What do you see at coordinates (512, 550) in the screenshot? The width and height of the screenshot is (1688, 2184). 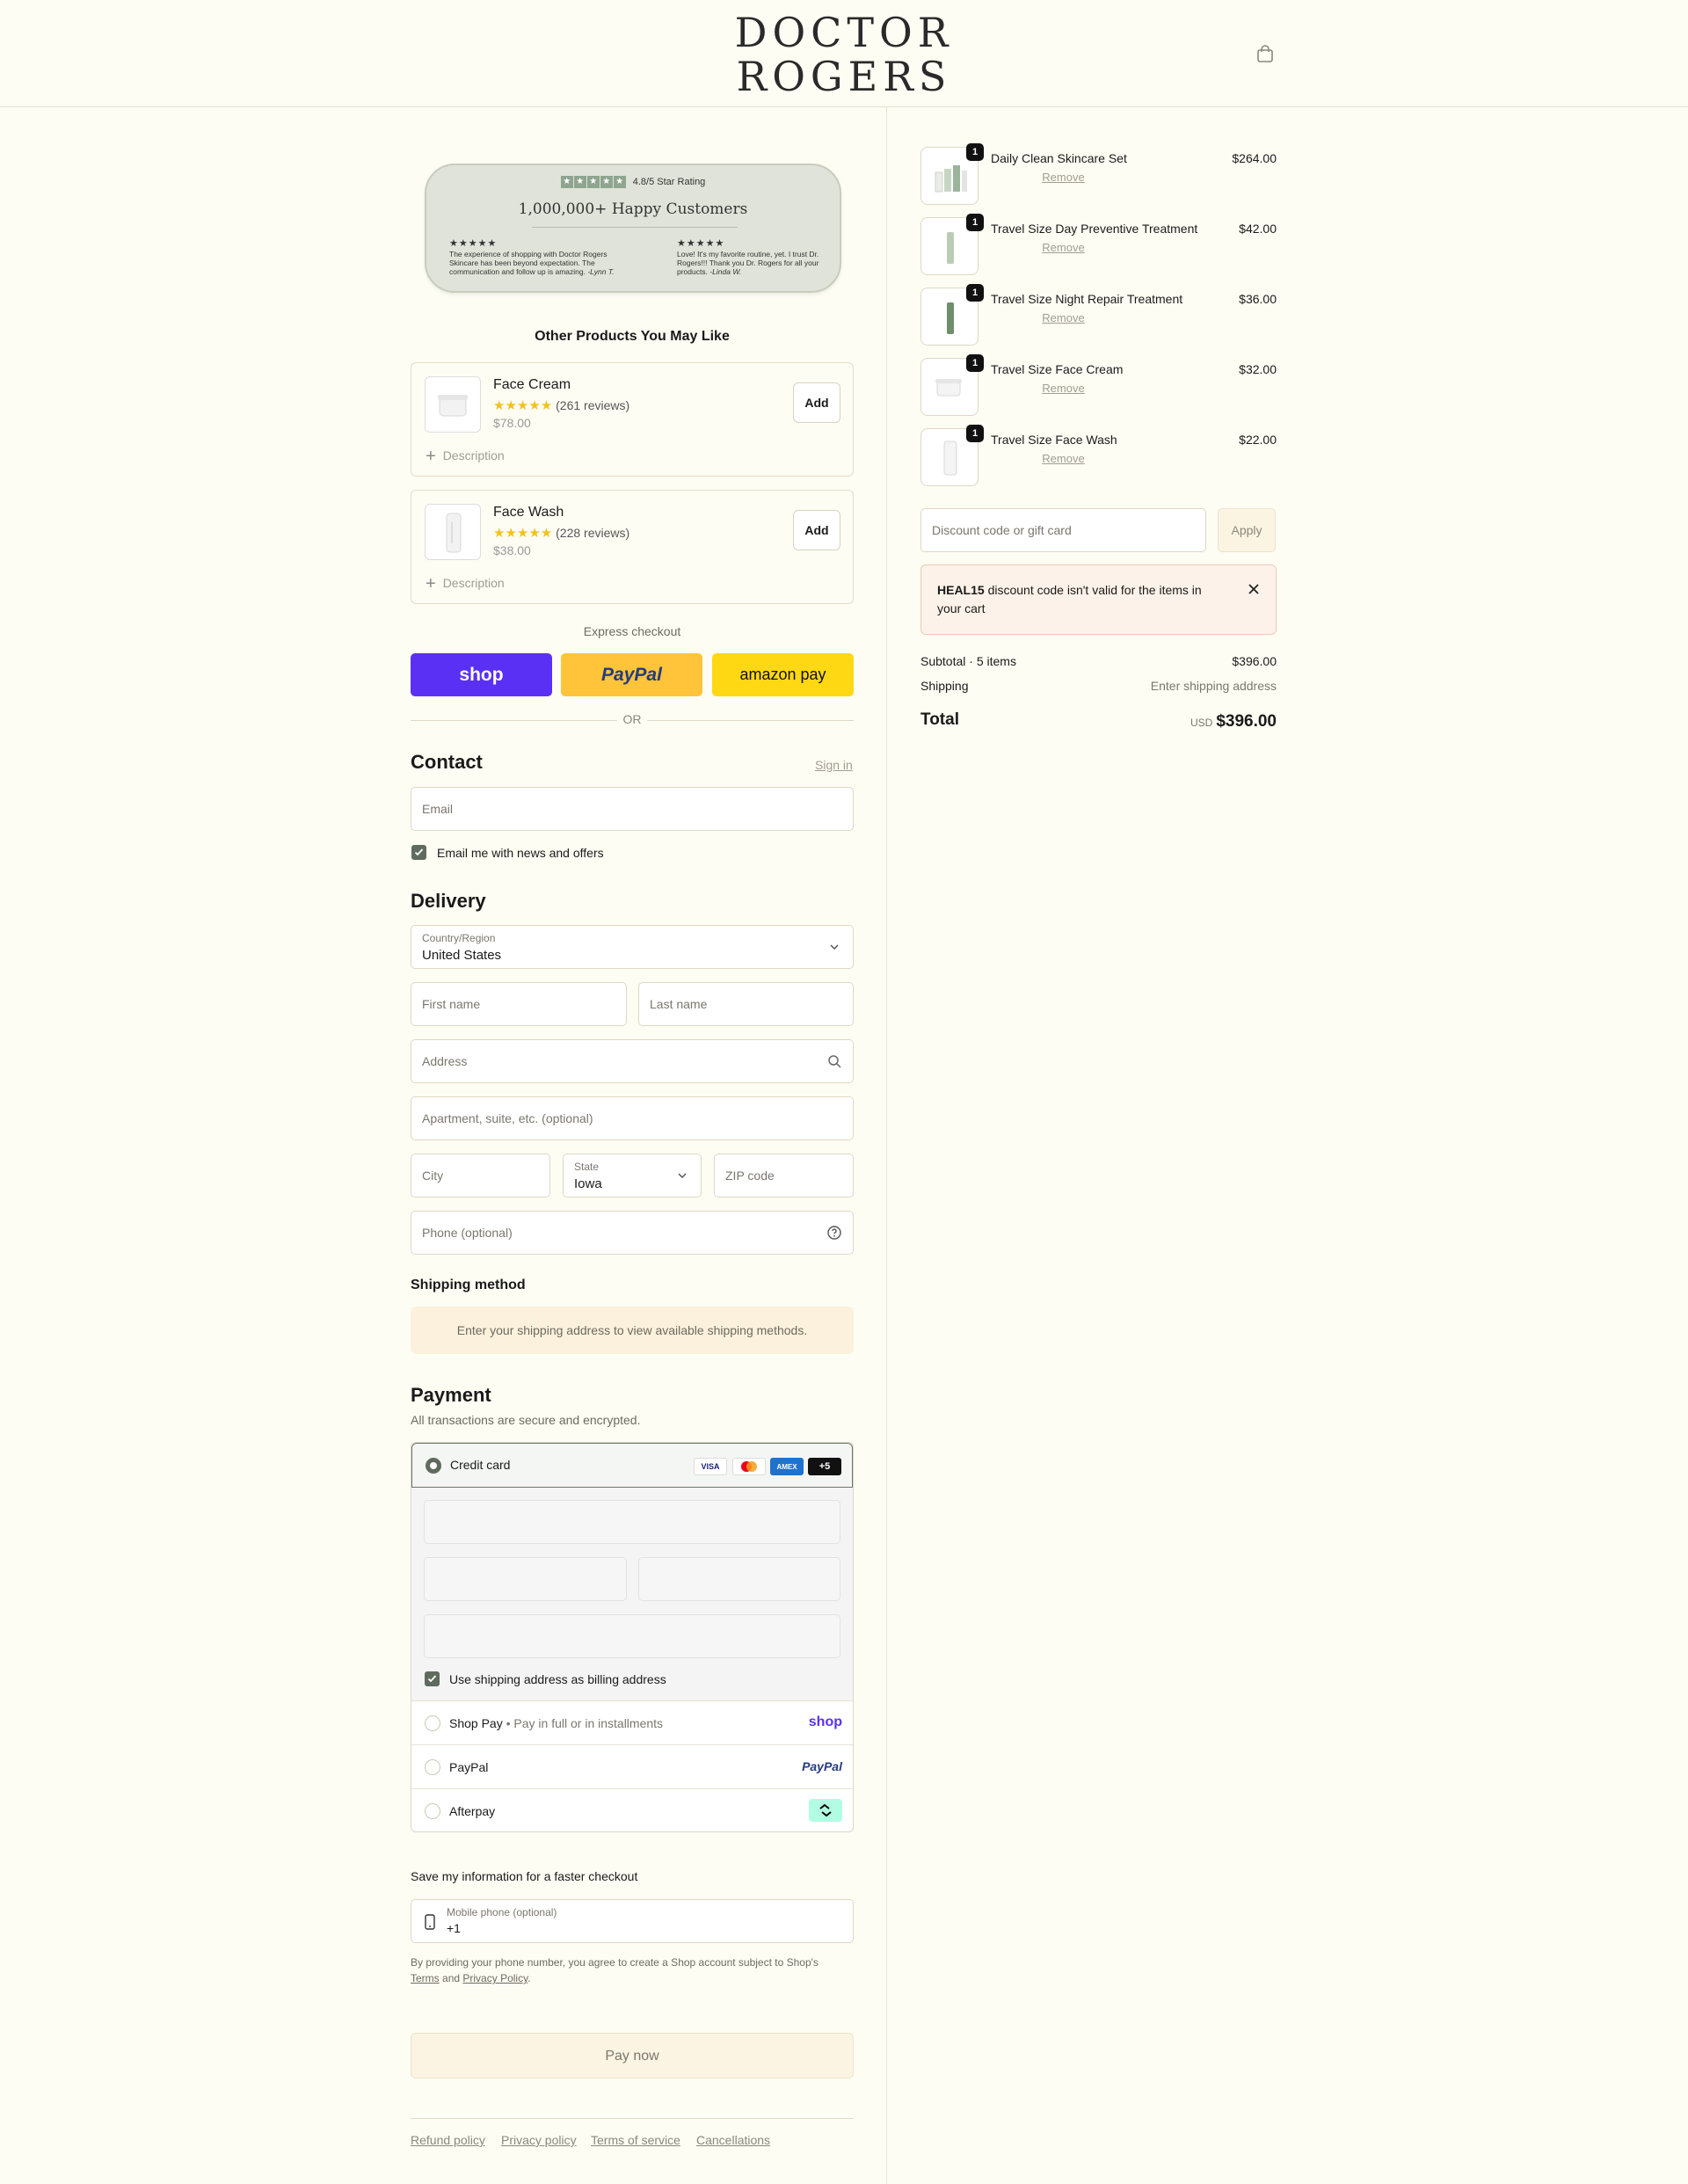 I see `product-price: $38.00` at bounding box center [512, 550].